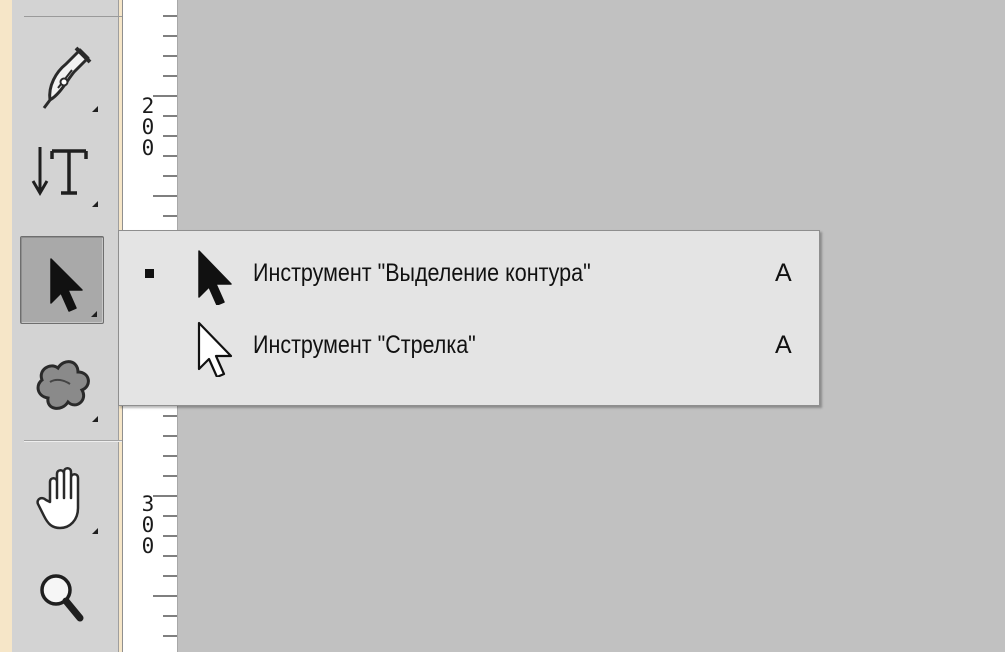 The height and width of the screenshot is (652, 1005). I want to click on vertical-type-tool-button, so click(62, 169).